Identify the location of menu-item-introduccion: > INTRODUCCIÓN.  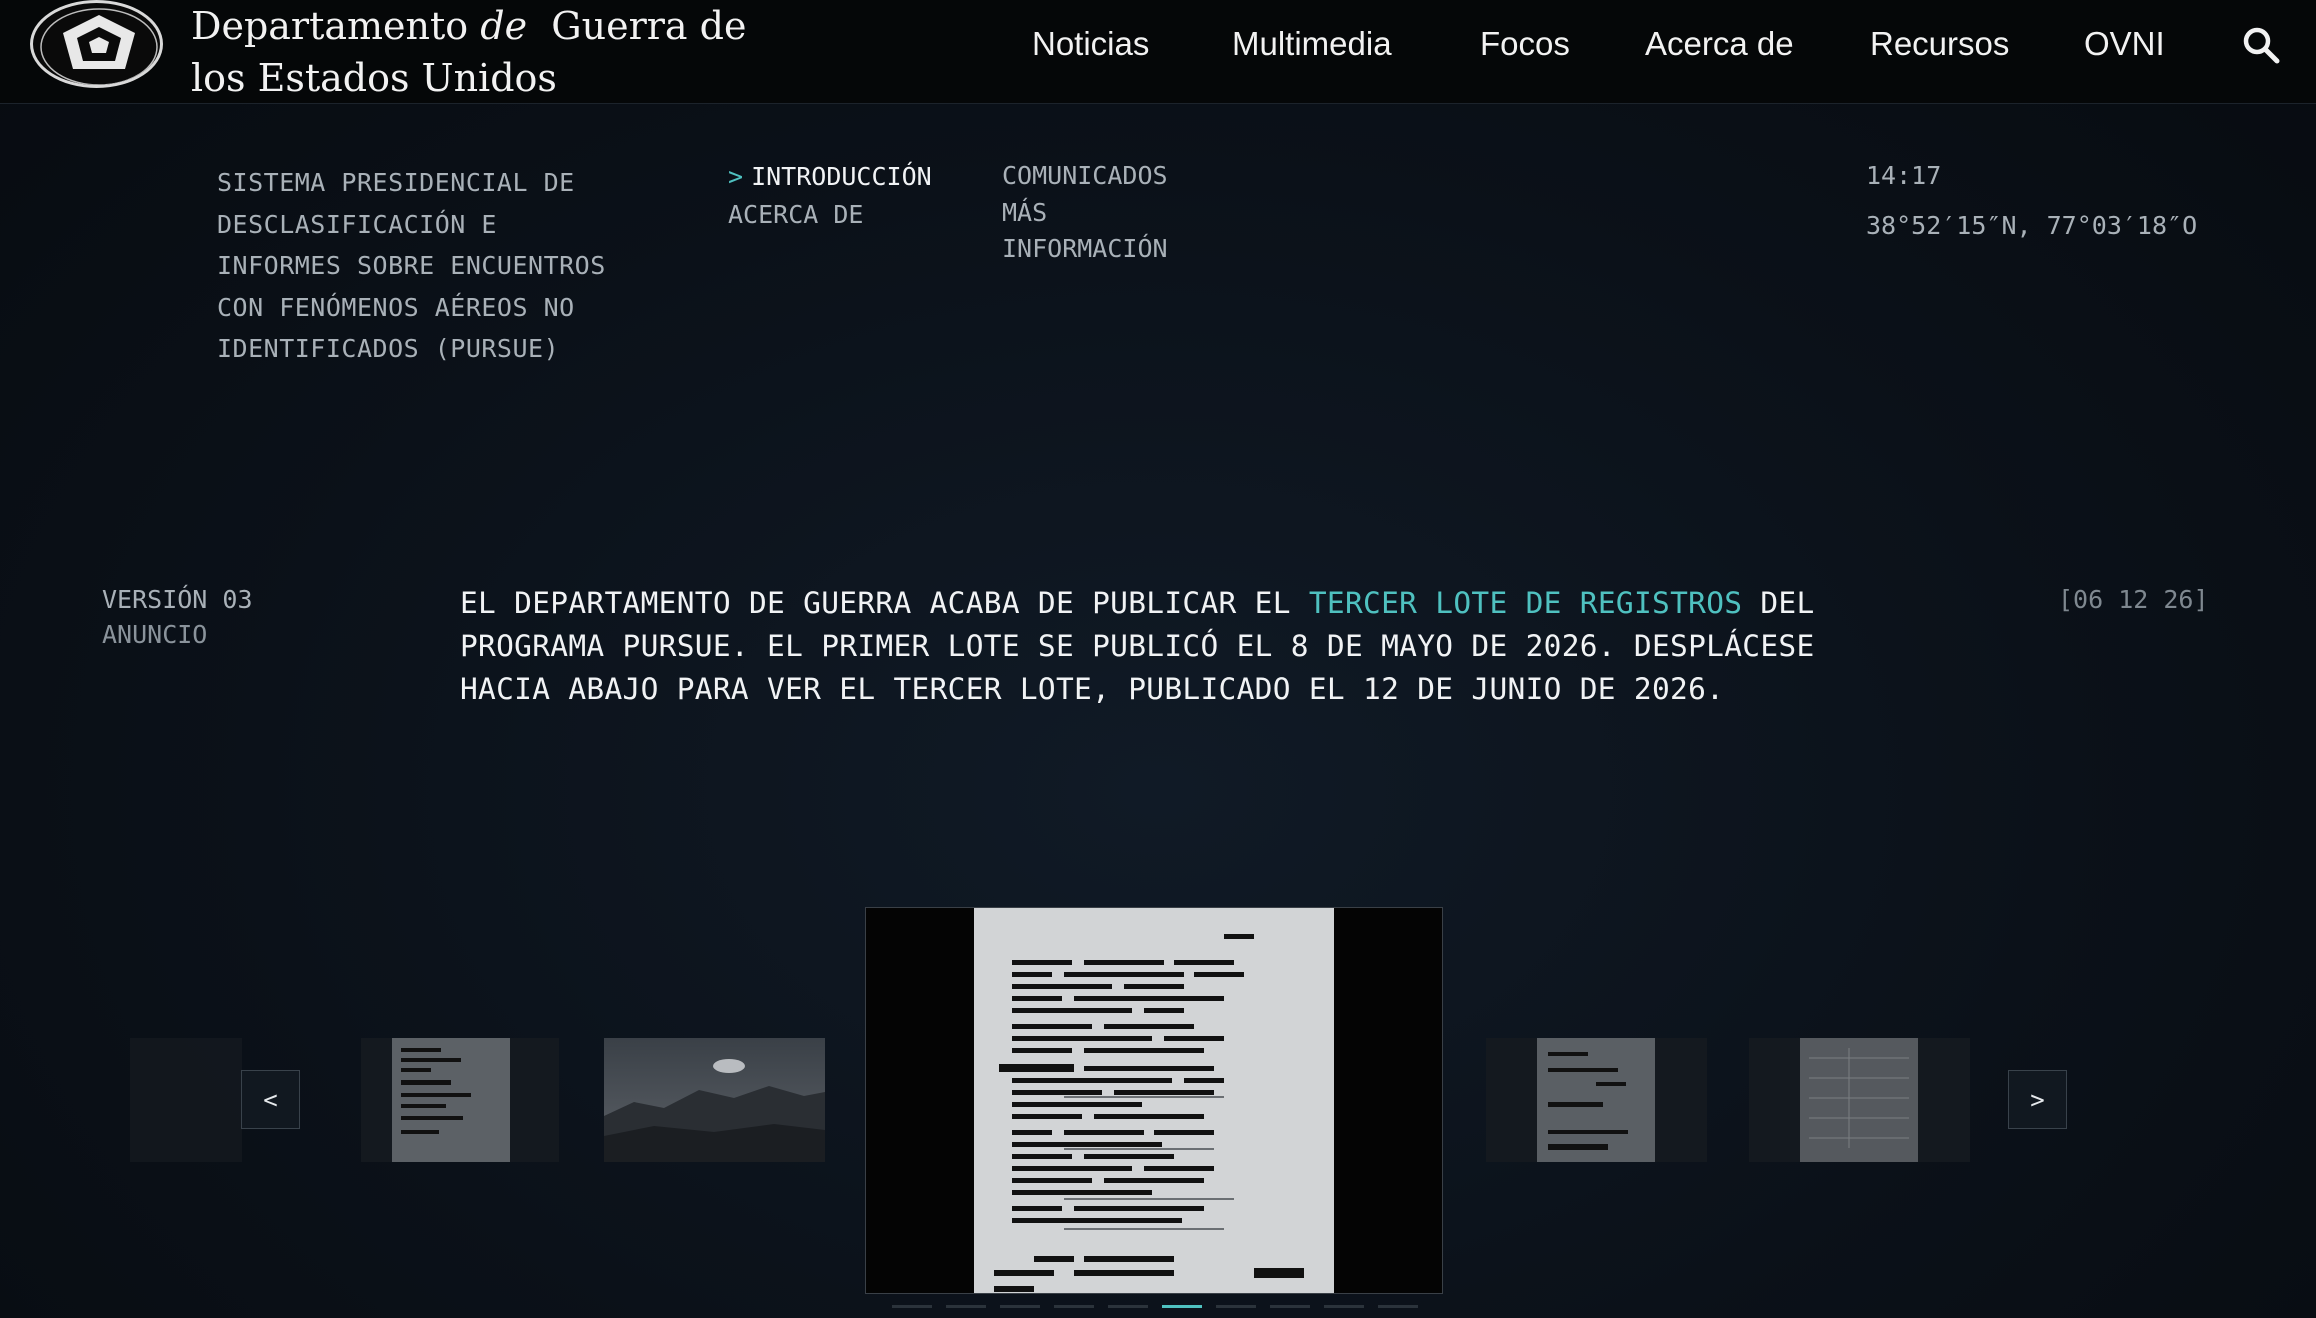
(830, 177).